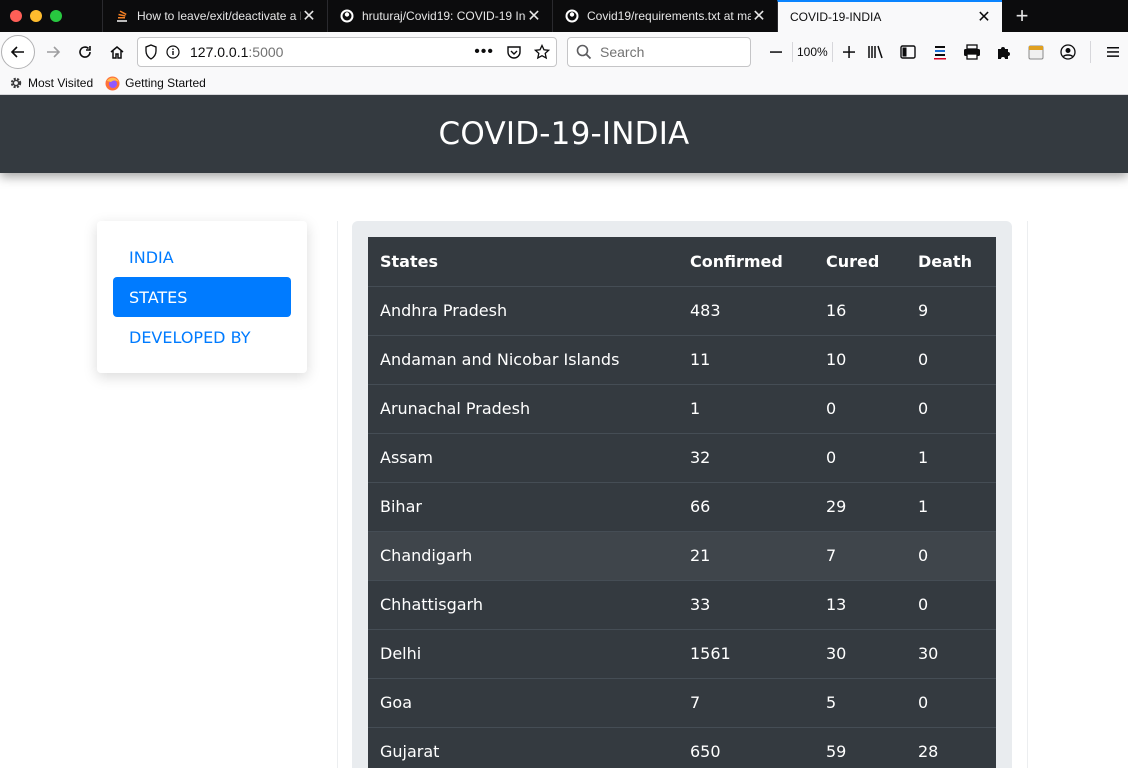 Image resolution: width=1128 pixels, height=768 pixels. Describe the element at coordinates (523, 653) in the screenshot. I see `cell-state: Delhi` at that location.